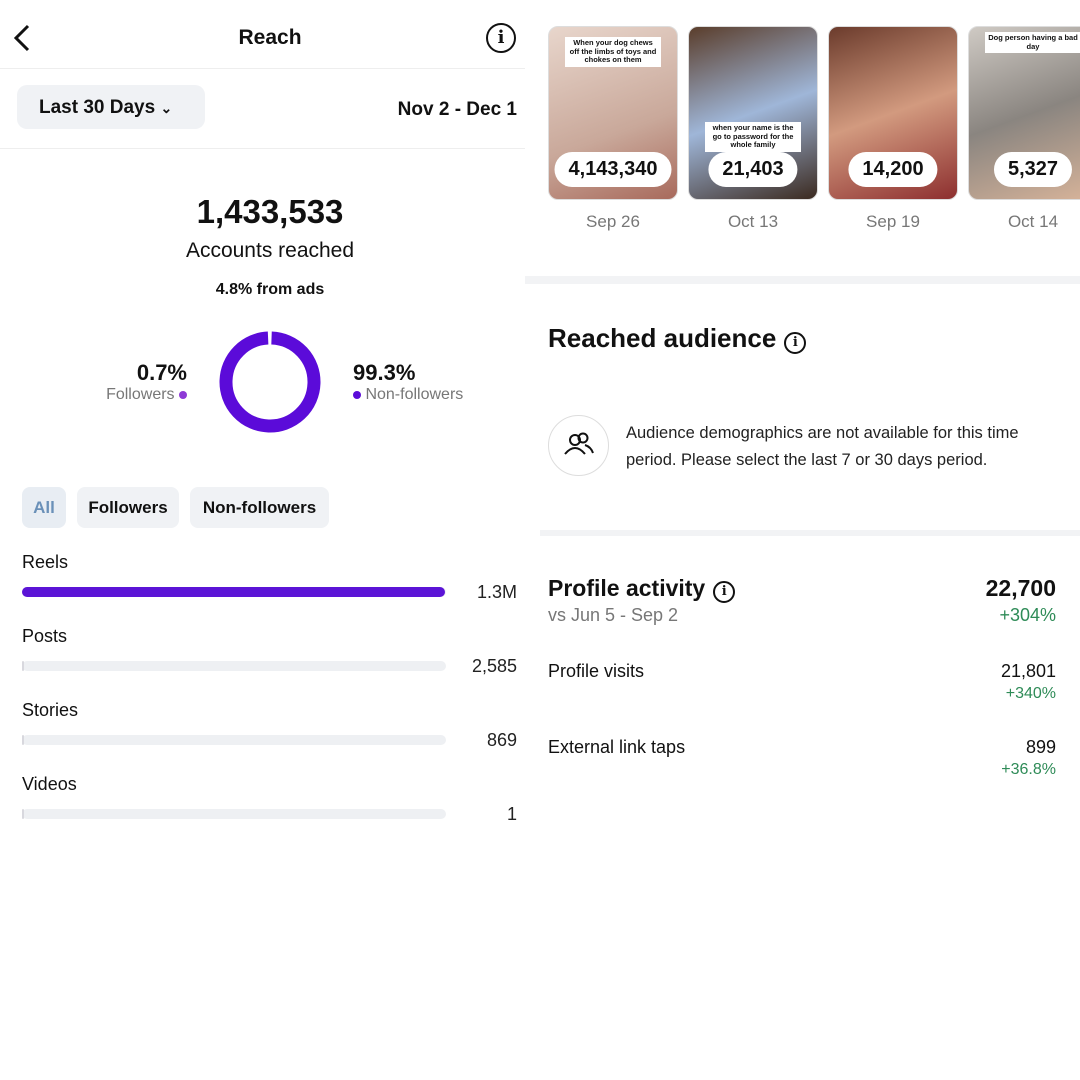 This screenshot has height=1080, width=1080. I want to click on post-date: Oct 13, so click(753, 221).